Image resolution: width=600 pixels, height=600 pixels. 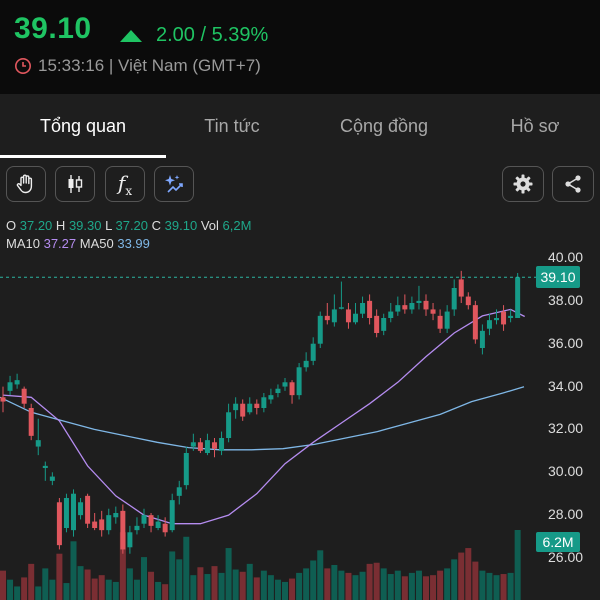 I want to click on current-price-tag: 39.10, so click(x=558, y=277).